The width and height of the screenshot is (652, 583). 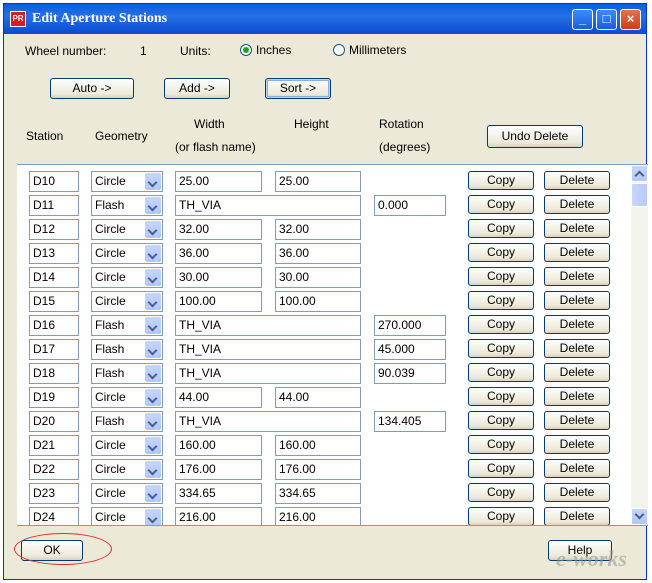 What do you see at coordinates (54, 421) in the screenshot?
I see `station-field: D20` at bounding box center [54, 421].